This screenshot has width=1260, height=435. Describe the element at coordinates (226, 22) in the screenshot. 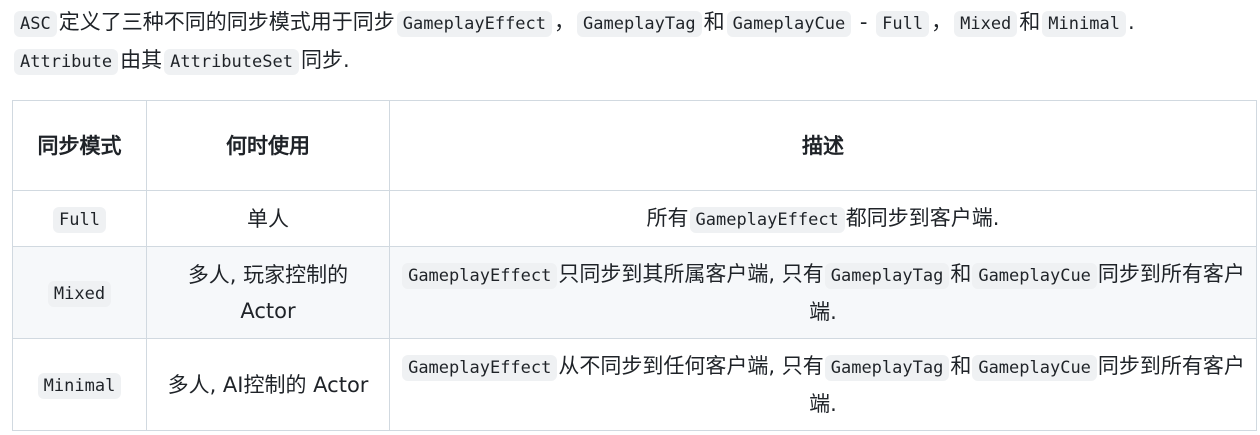

I see `intro-text: 定义了三种不同的同步模式用于同步` at that location.